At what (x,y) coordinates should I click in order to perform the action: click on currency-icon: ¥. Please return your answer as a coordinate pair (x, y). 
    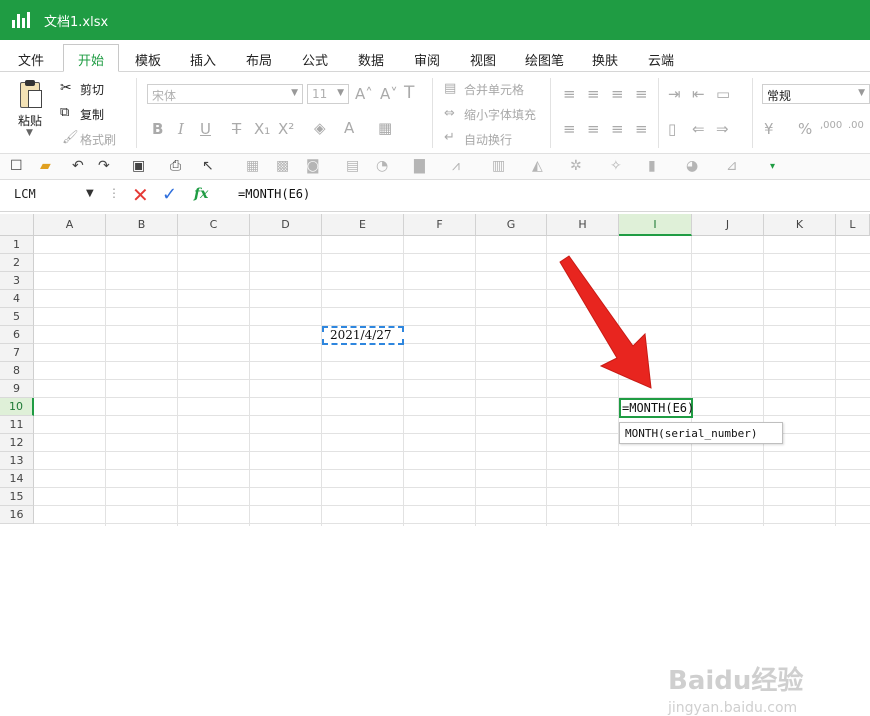
    Looking at the image, I should click on (769, 129).